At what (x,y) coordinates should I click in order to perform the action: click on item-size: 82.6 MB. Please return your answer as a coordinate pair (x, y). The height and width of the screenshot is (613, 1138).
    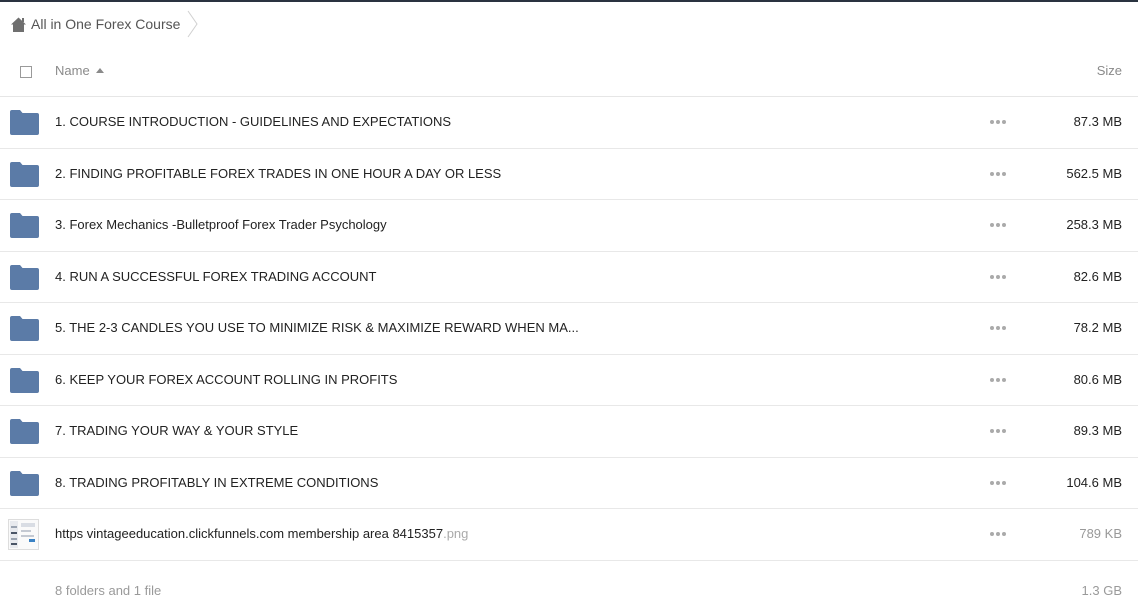
    Looking at the image, I should click on (1097, 276).